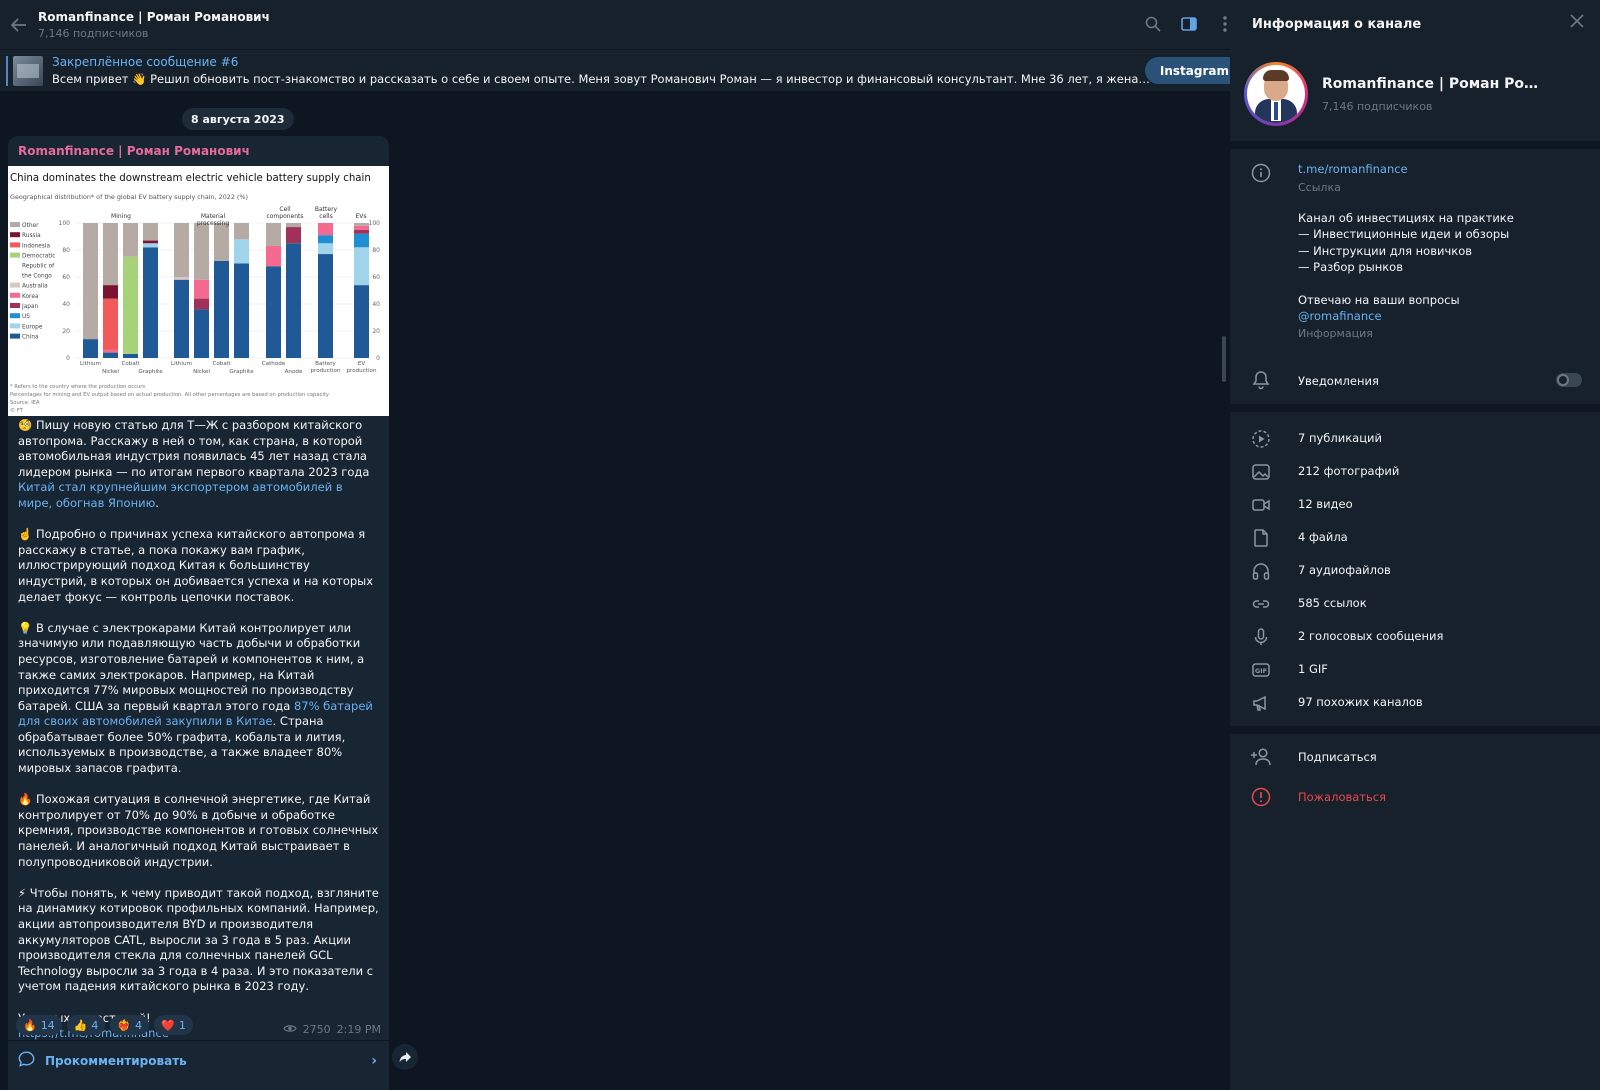  Describe the element at coordinates (326, 209) in the screenshot. I see `chart-group-label: Battery` at that location.